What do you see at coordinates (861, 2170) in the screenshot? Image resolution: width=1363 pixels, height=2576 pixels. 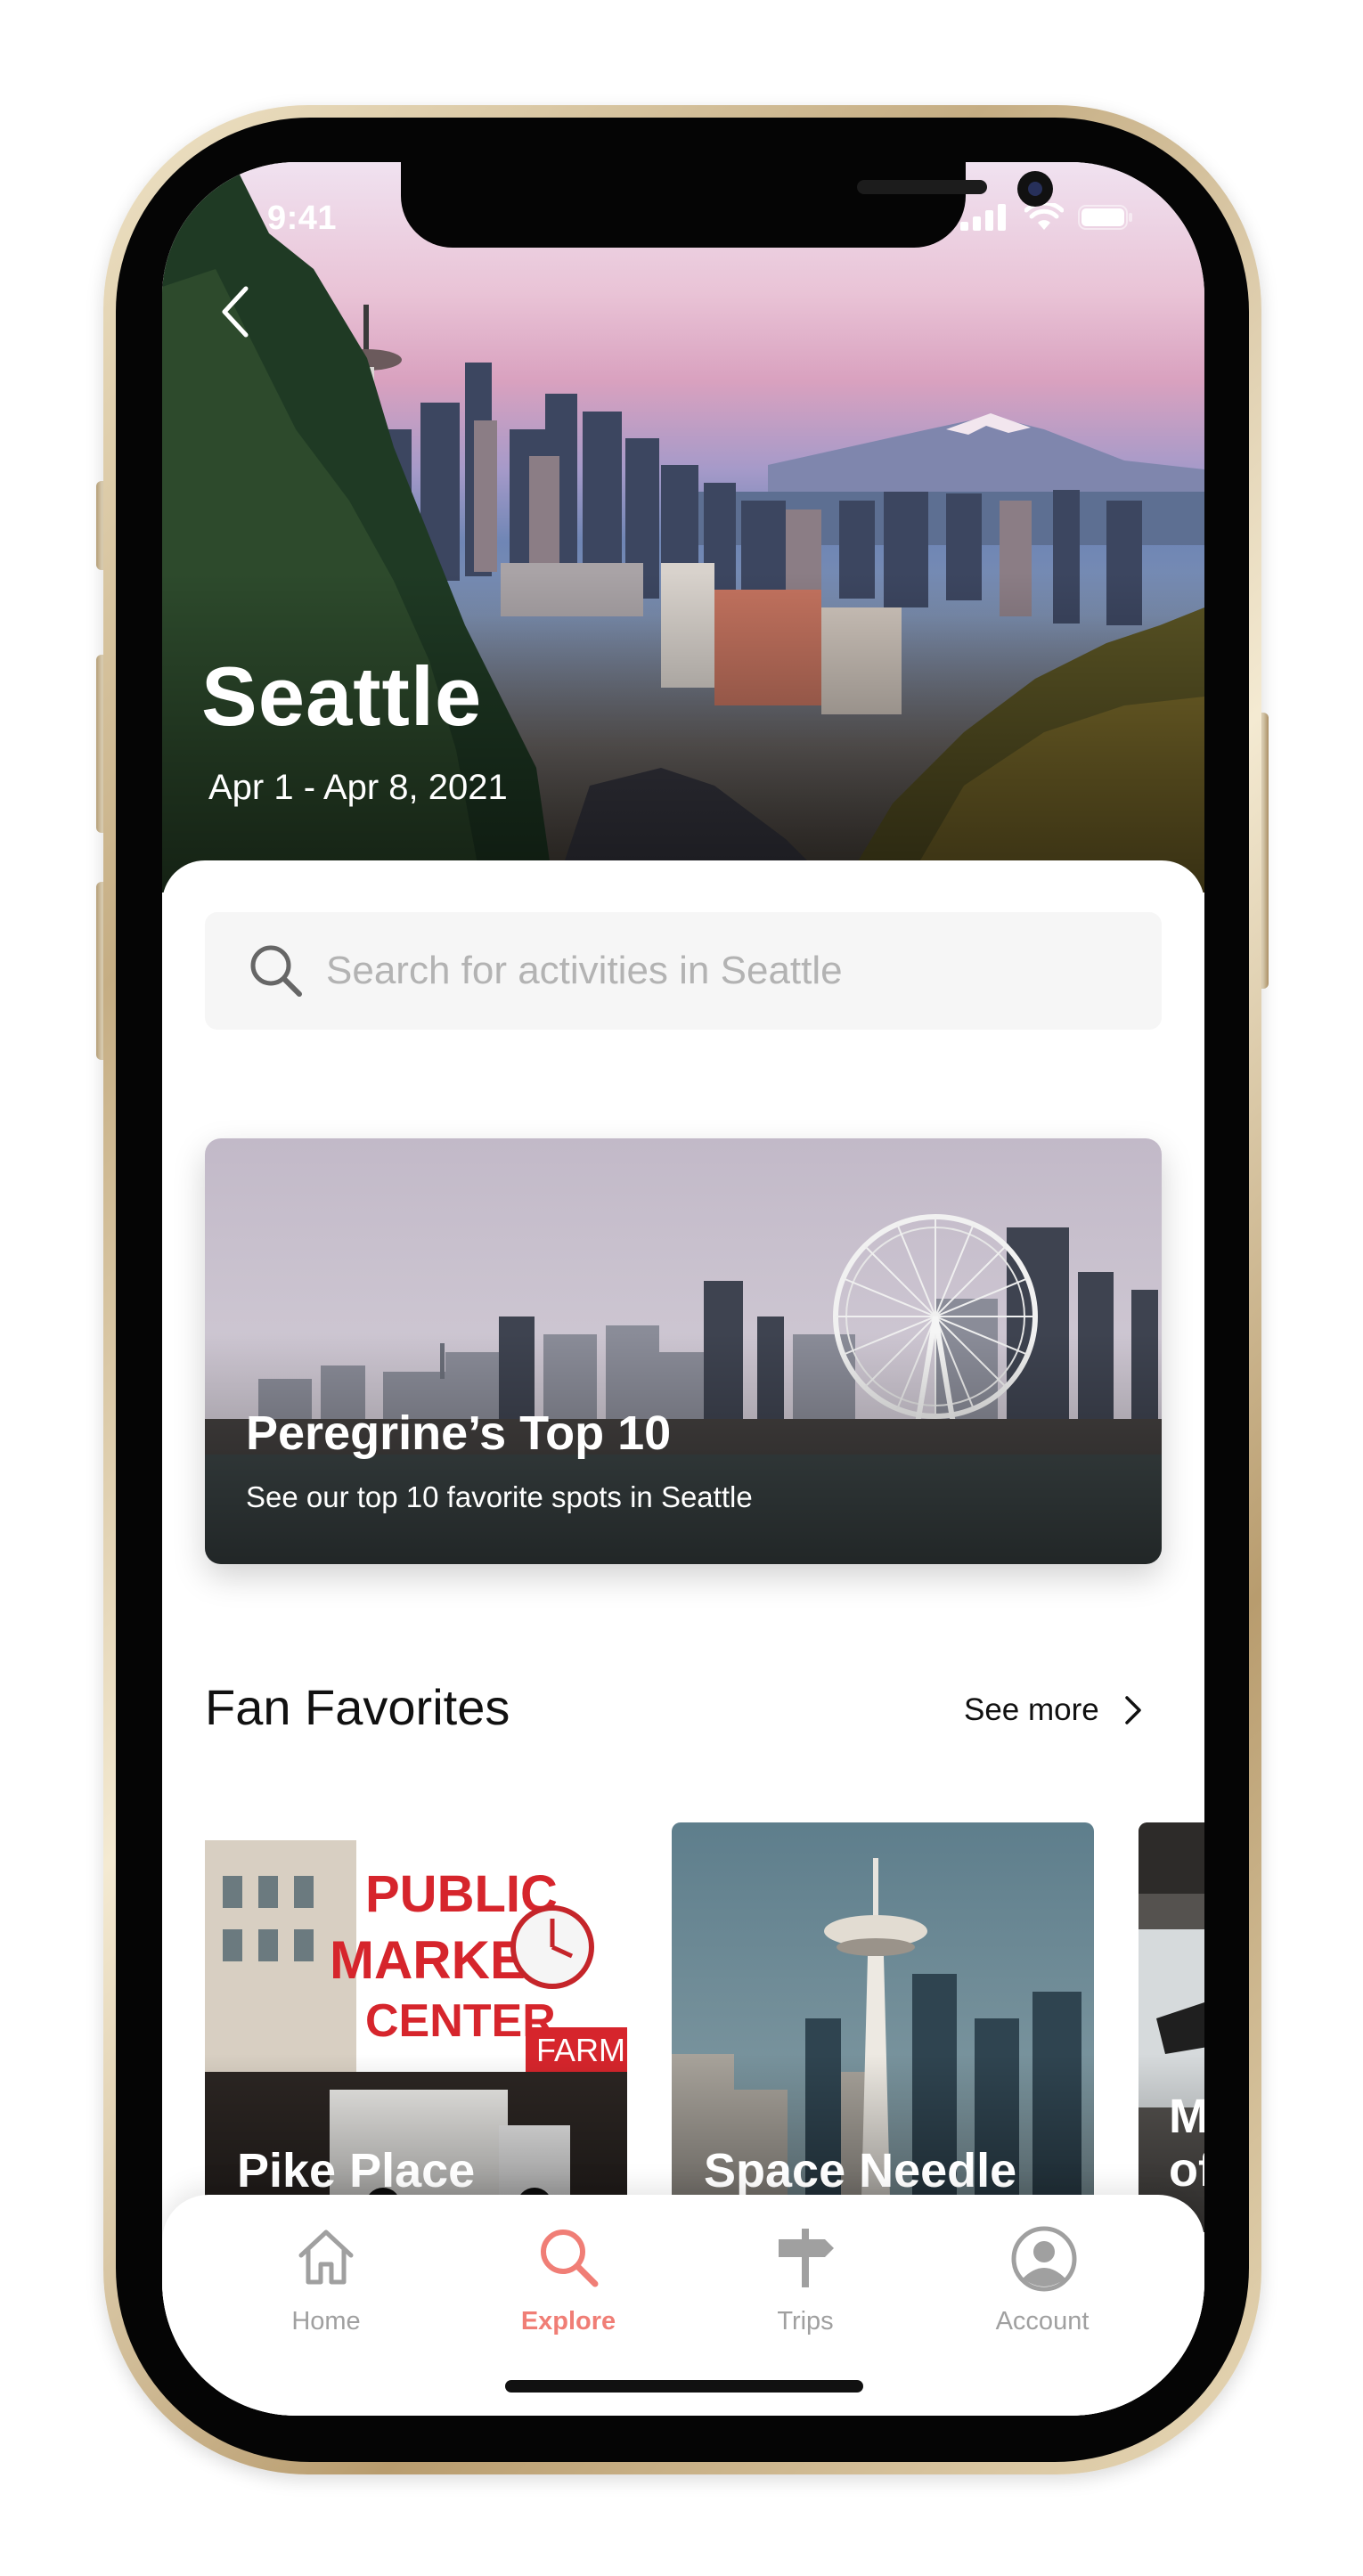 I see `card-label: Space Needle` at bounding box center [861, 2170].